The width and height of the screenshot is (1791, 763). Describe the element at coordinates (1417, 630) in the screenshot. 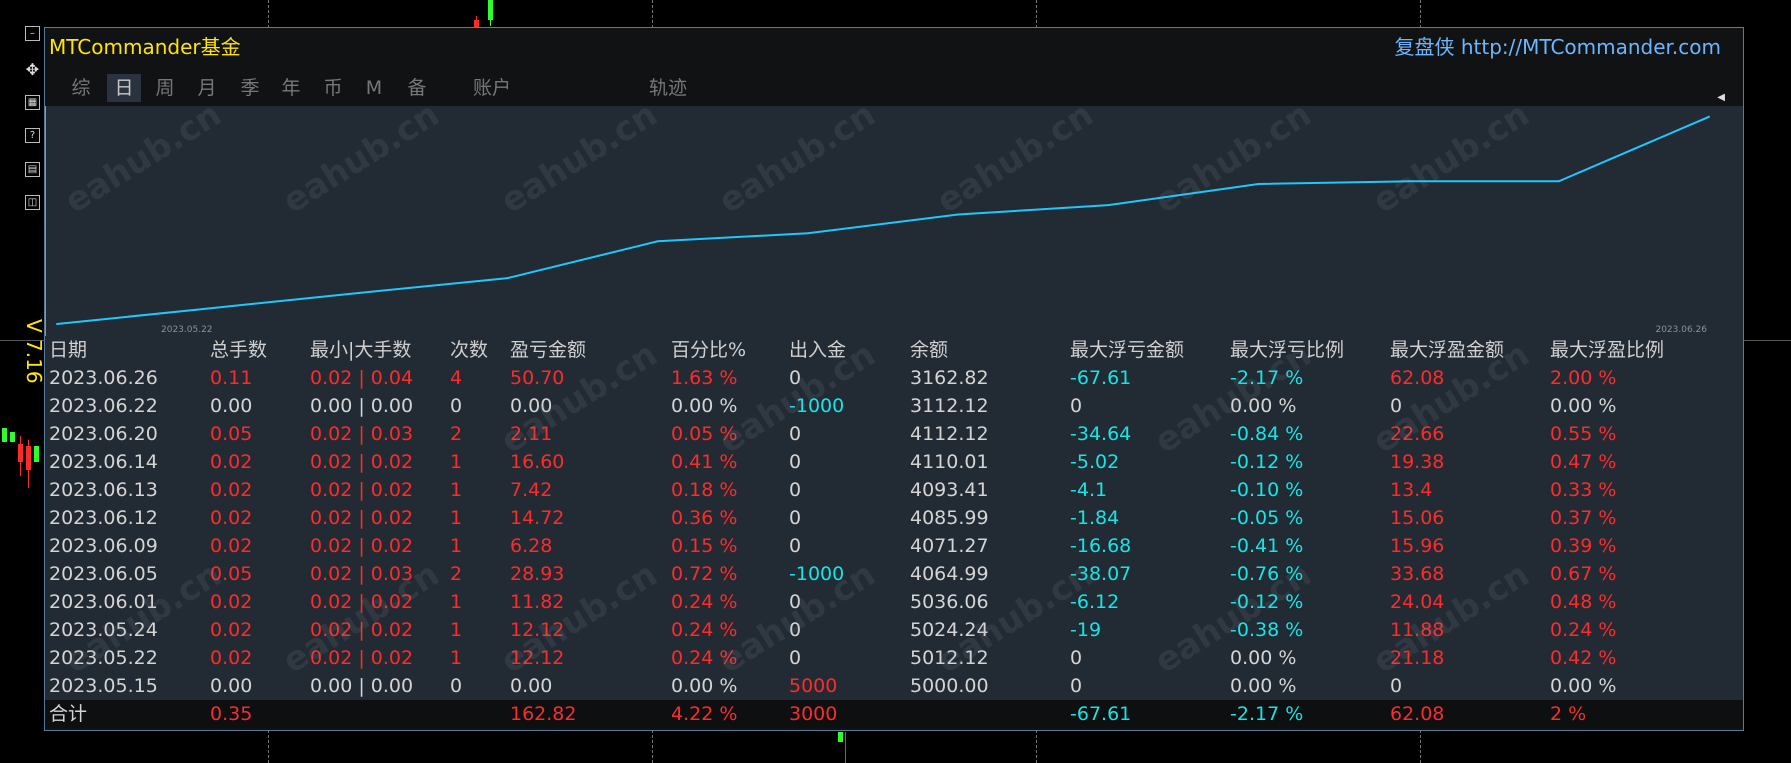

I see `cell-col-10: 11.88` at that location.